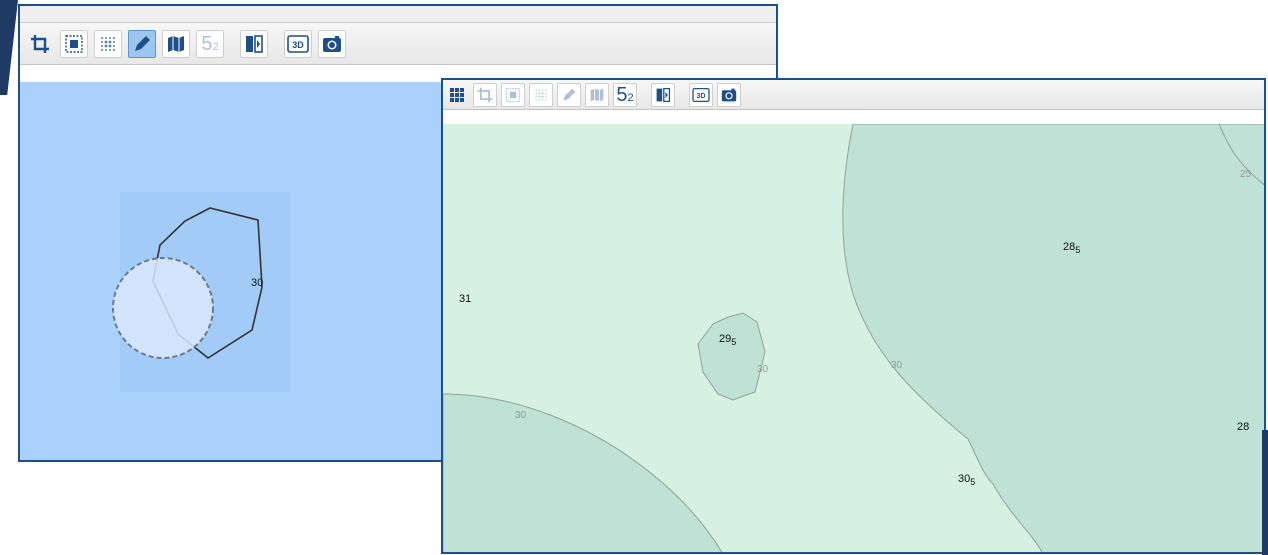 Image resolution: width=1268 pixels, height=555 pixels. What do you see at coordinates (1243, 427) in the screenshot?
I see `label-28: 28` at bounding box center [1243, 427].